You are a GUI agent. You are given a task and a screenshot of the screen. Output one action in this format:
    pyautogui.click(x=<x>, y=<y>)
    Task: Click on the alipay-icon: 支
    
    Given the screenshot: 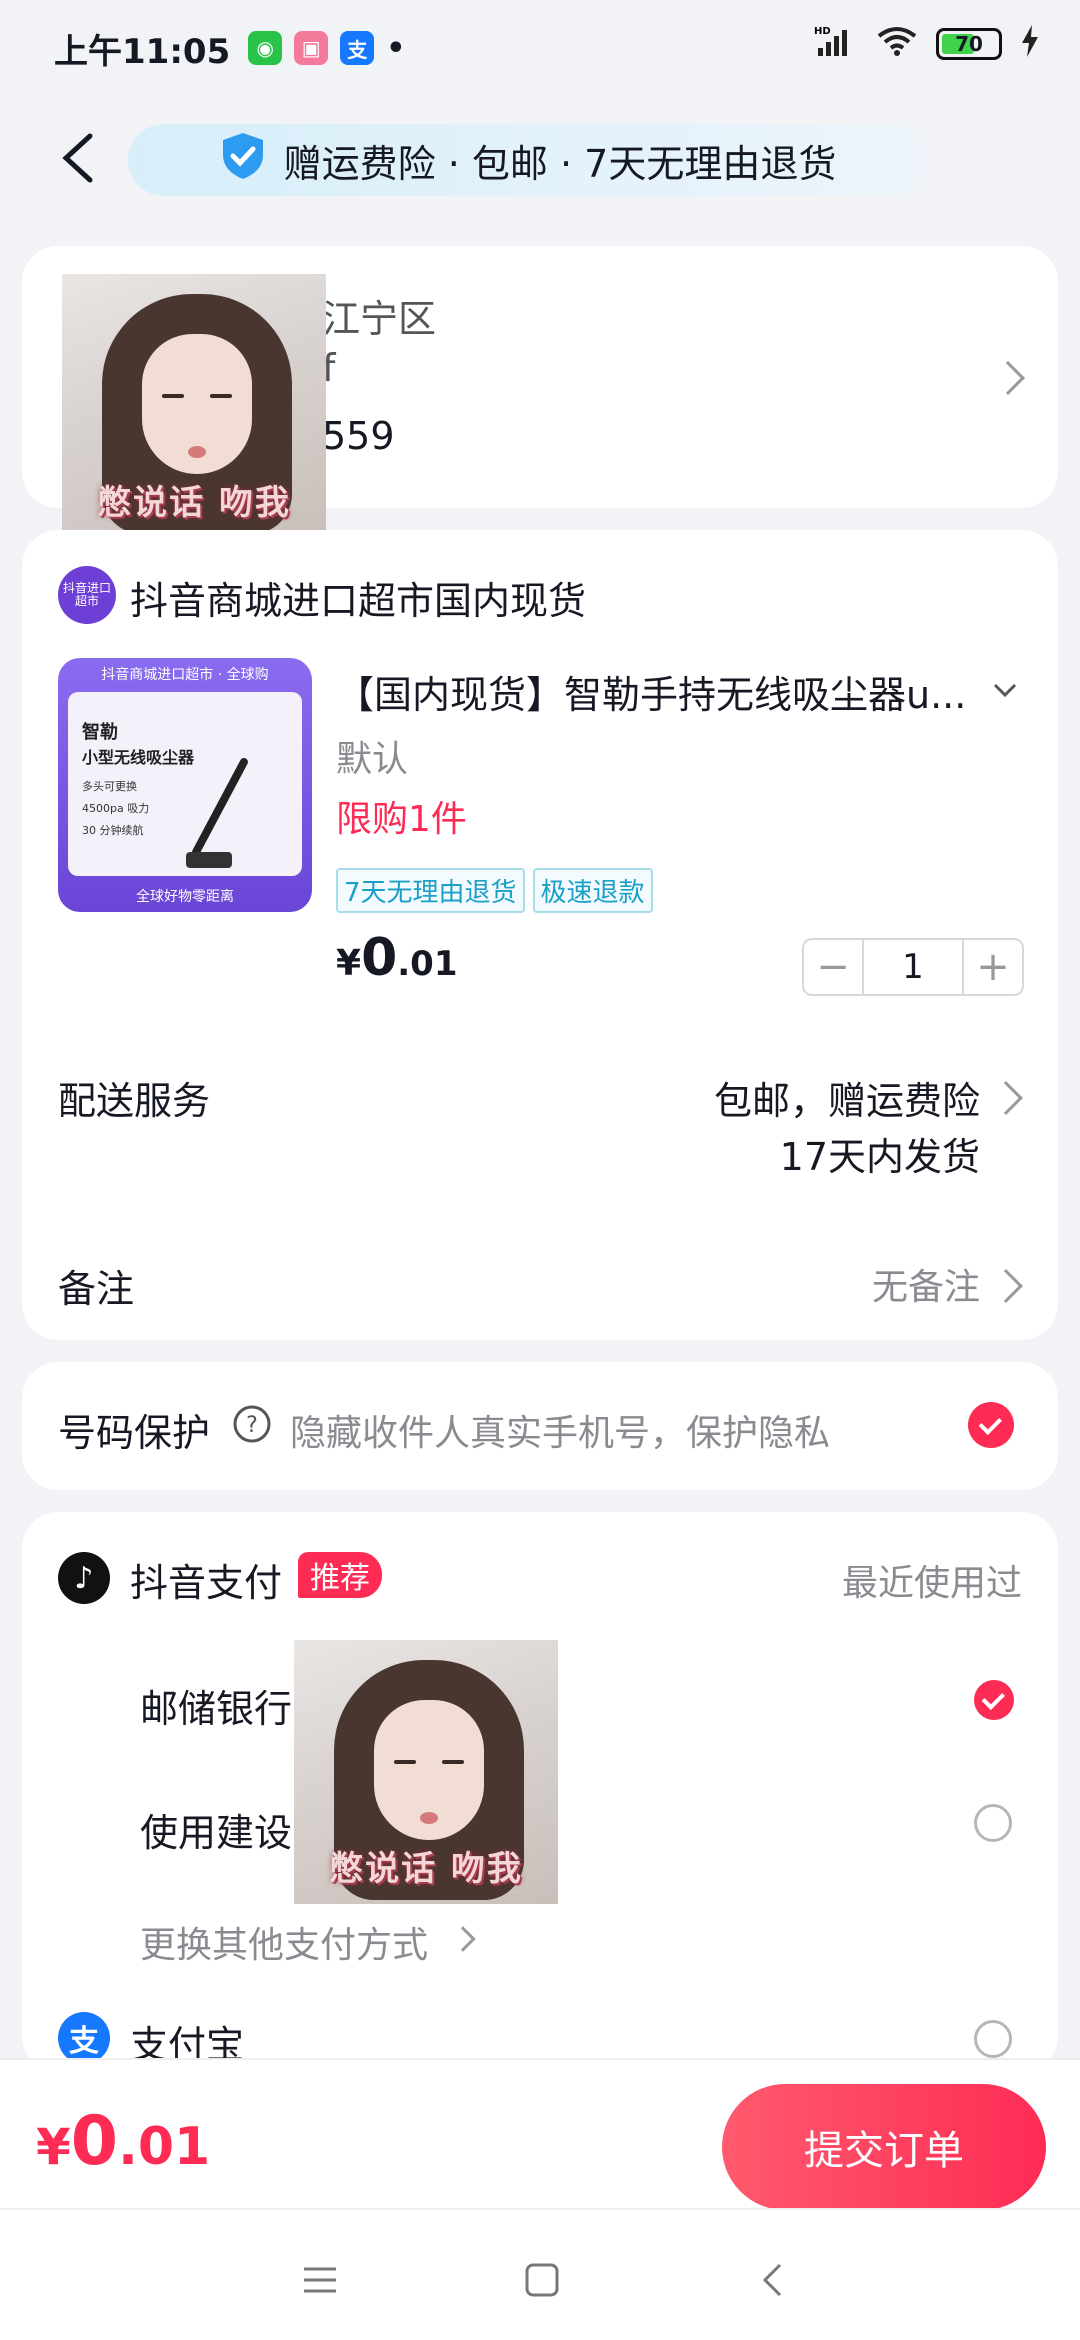 What is the action you would take?
    pyautogui.click(x=84, y=2038)
    